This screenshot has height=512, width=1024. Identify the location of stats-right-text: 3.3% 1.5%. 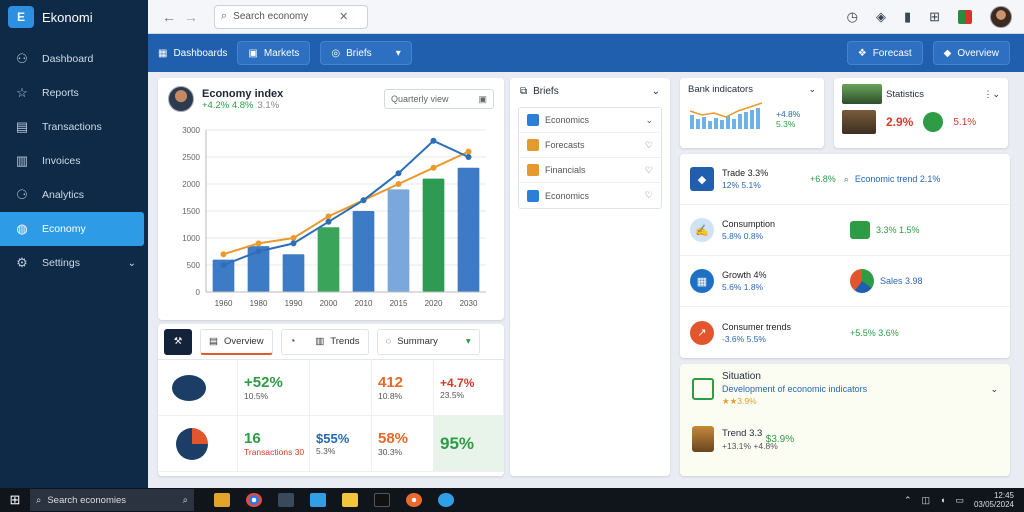
(898, 230).